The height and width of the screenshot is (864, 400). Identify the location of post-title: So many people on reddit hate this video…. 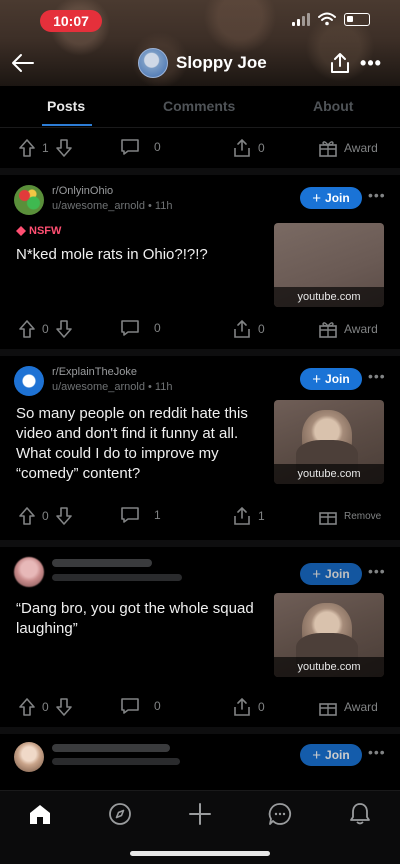
(141, 444).